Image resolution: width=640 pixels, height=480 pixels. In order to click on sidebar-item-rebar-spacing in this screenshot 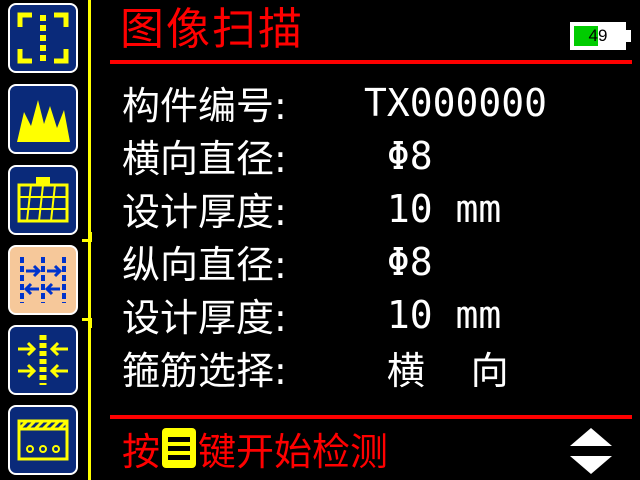, I will do `click(43, 280)`.